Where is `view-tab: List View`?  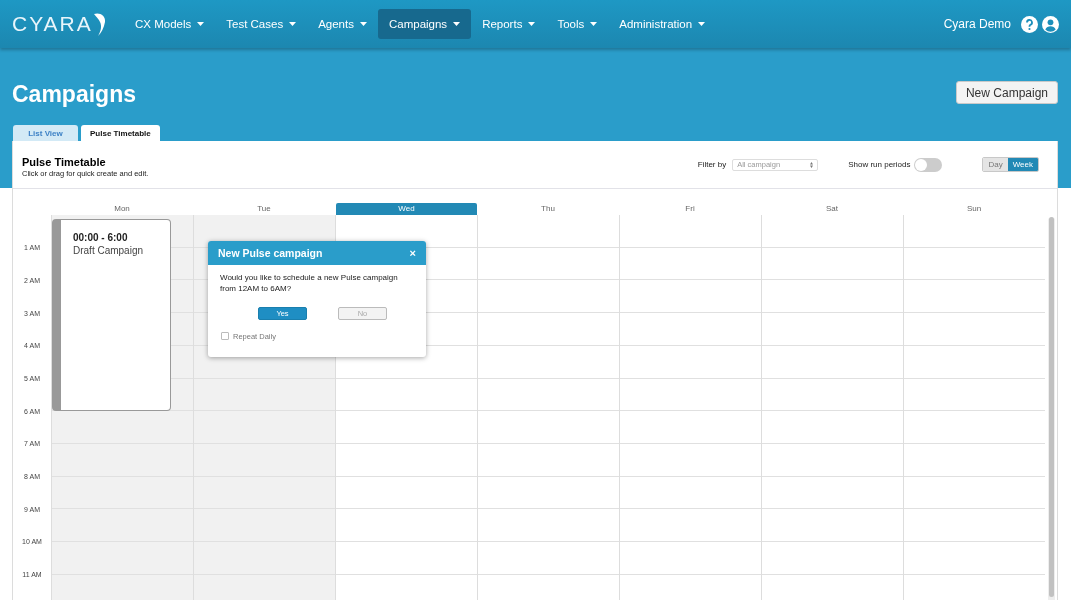
view-tab: List View is located at coordinates (45, 133).